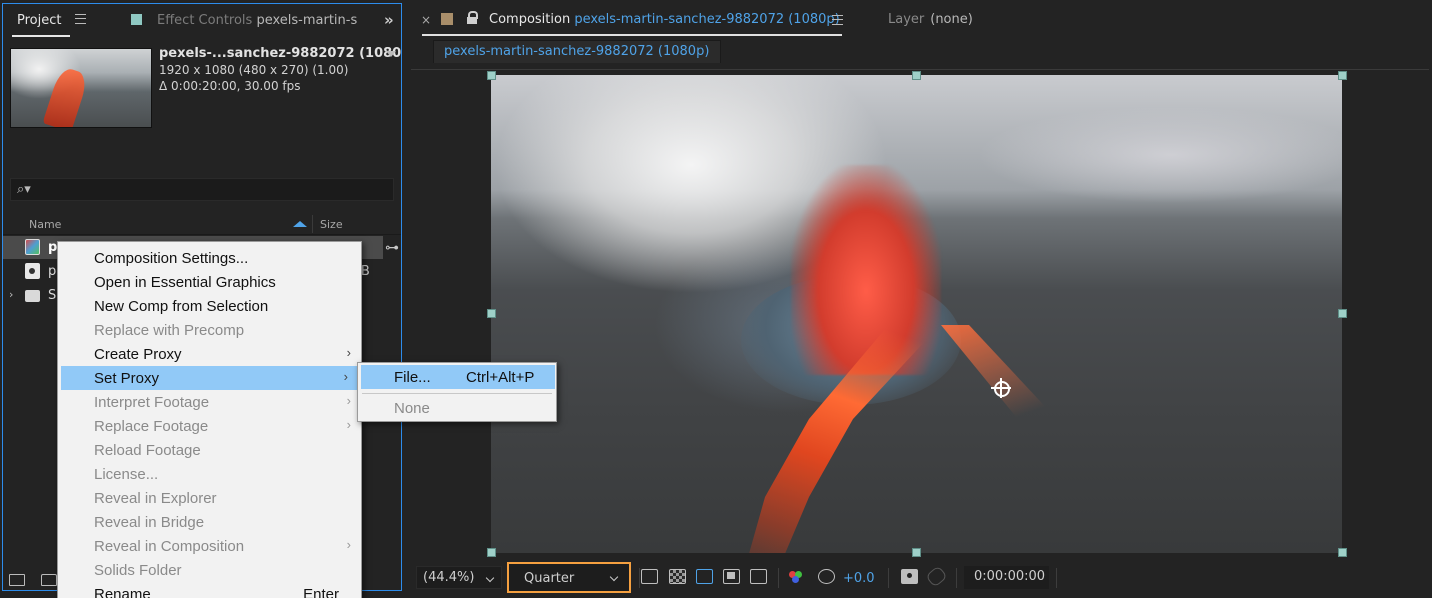 The image size is (1432, 598). Describe the element at coordinates (731, 576) in the screenshot. I see `region-of-interest-icon` at that location.